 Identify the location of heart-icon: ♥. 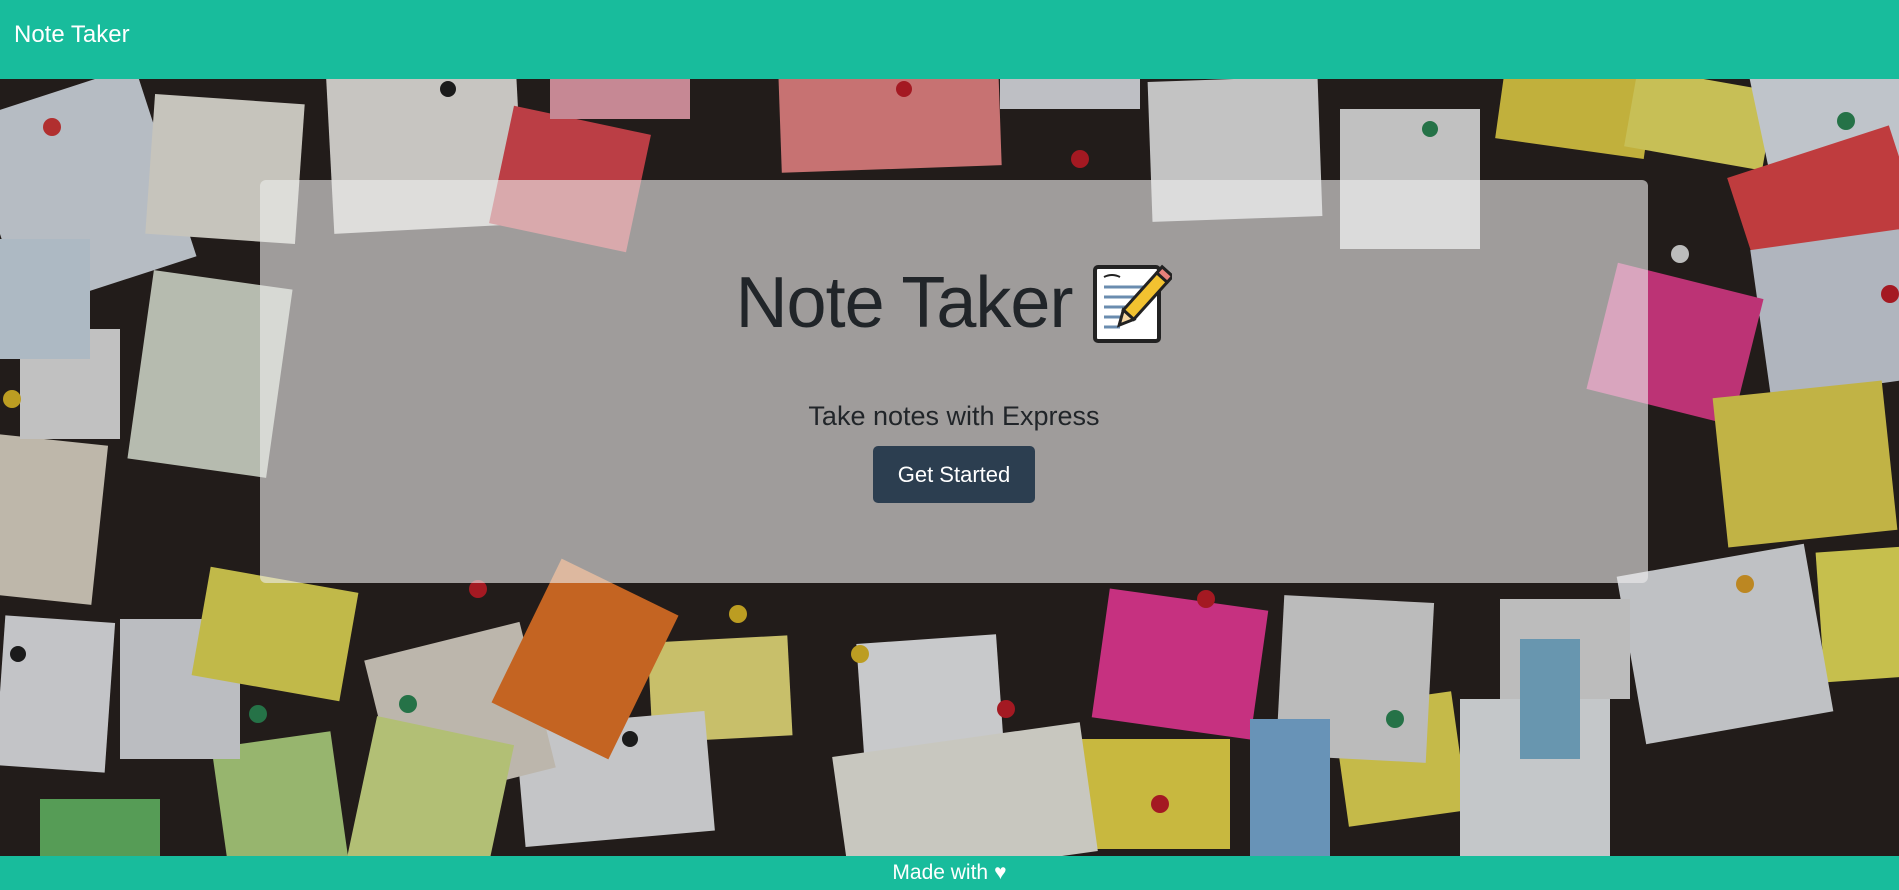
(1000, 872).